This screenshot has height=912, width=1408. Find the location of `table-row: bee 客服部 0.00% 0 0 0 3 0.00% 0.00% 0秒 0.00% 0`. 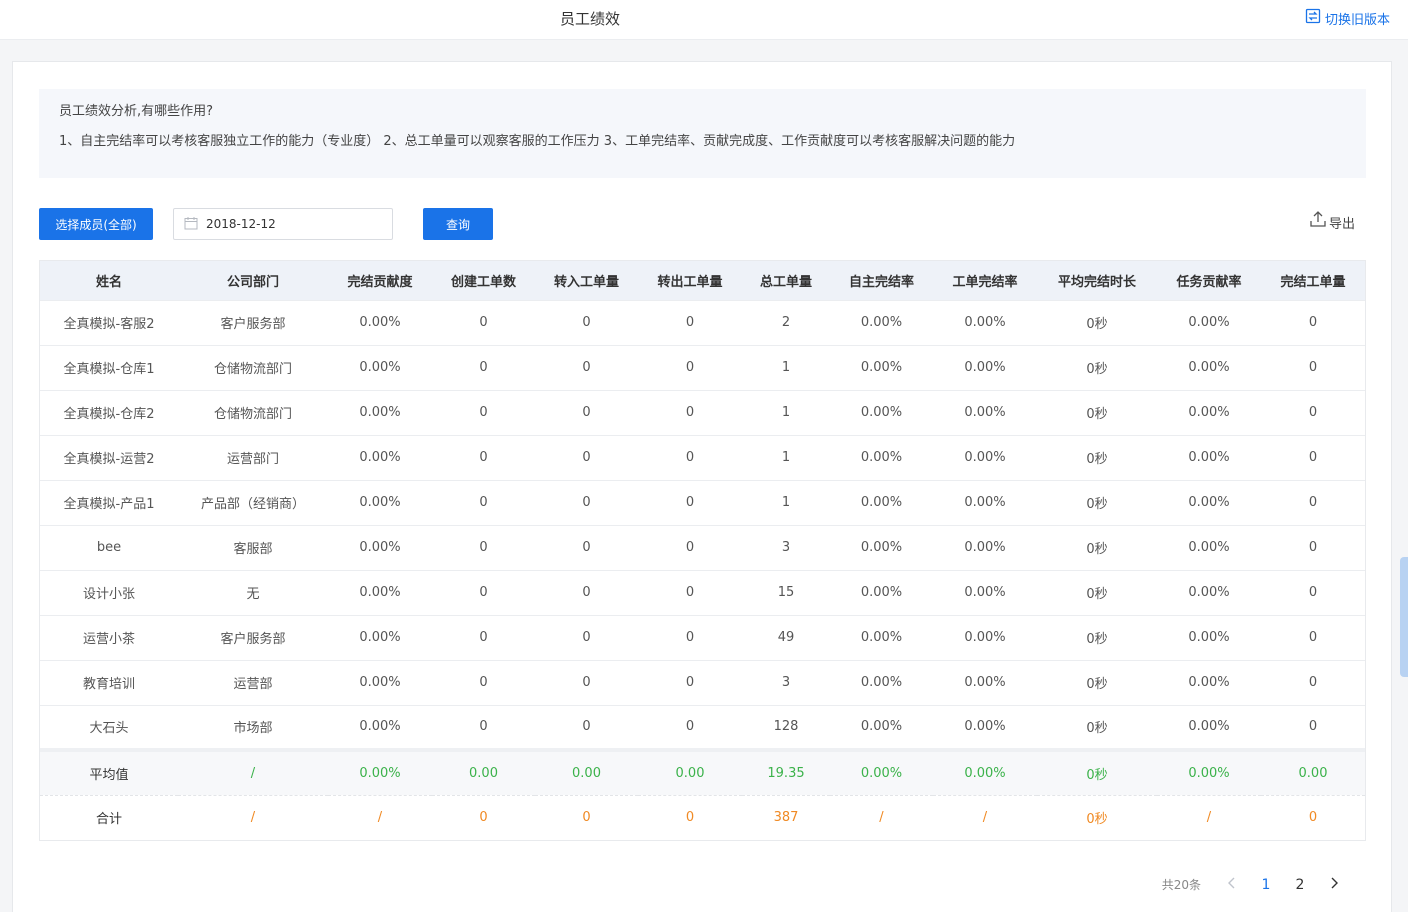

table-row: bee 客服部 0.00% 0 0 0 3 0.00% 0.00% 0秒 0.00% 0 is located at coordinates (702, 547).